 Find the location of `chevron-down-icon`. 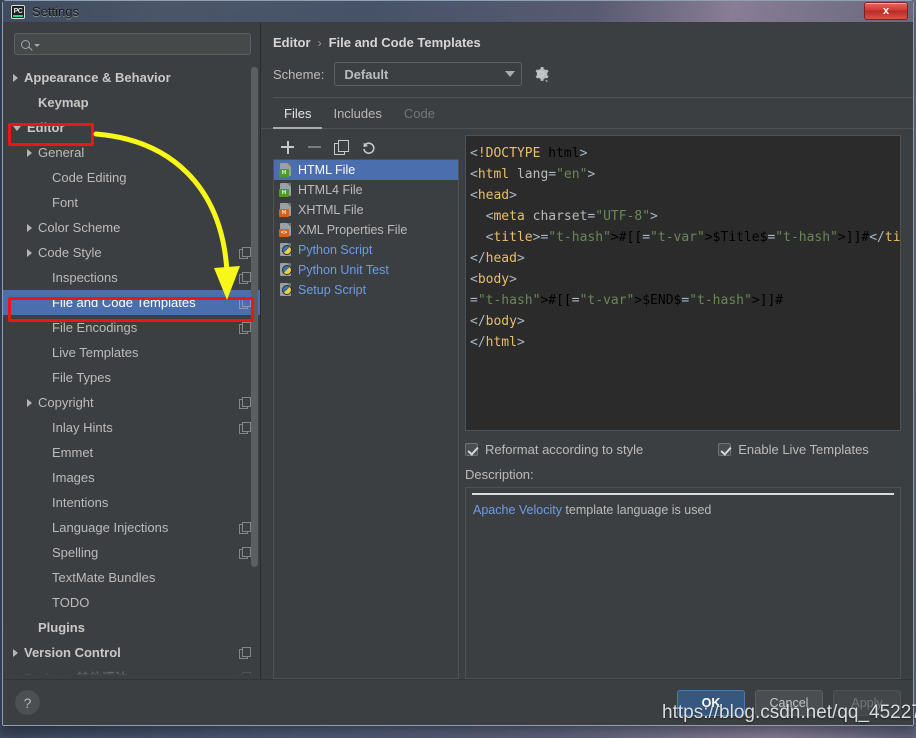

chevron-down-icon is located at coordinates (17, 128).